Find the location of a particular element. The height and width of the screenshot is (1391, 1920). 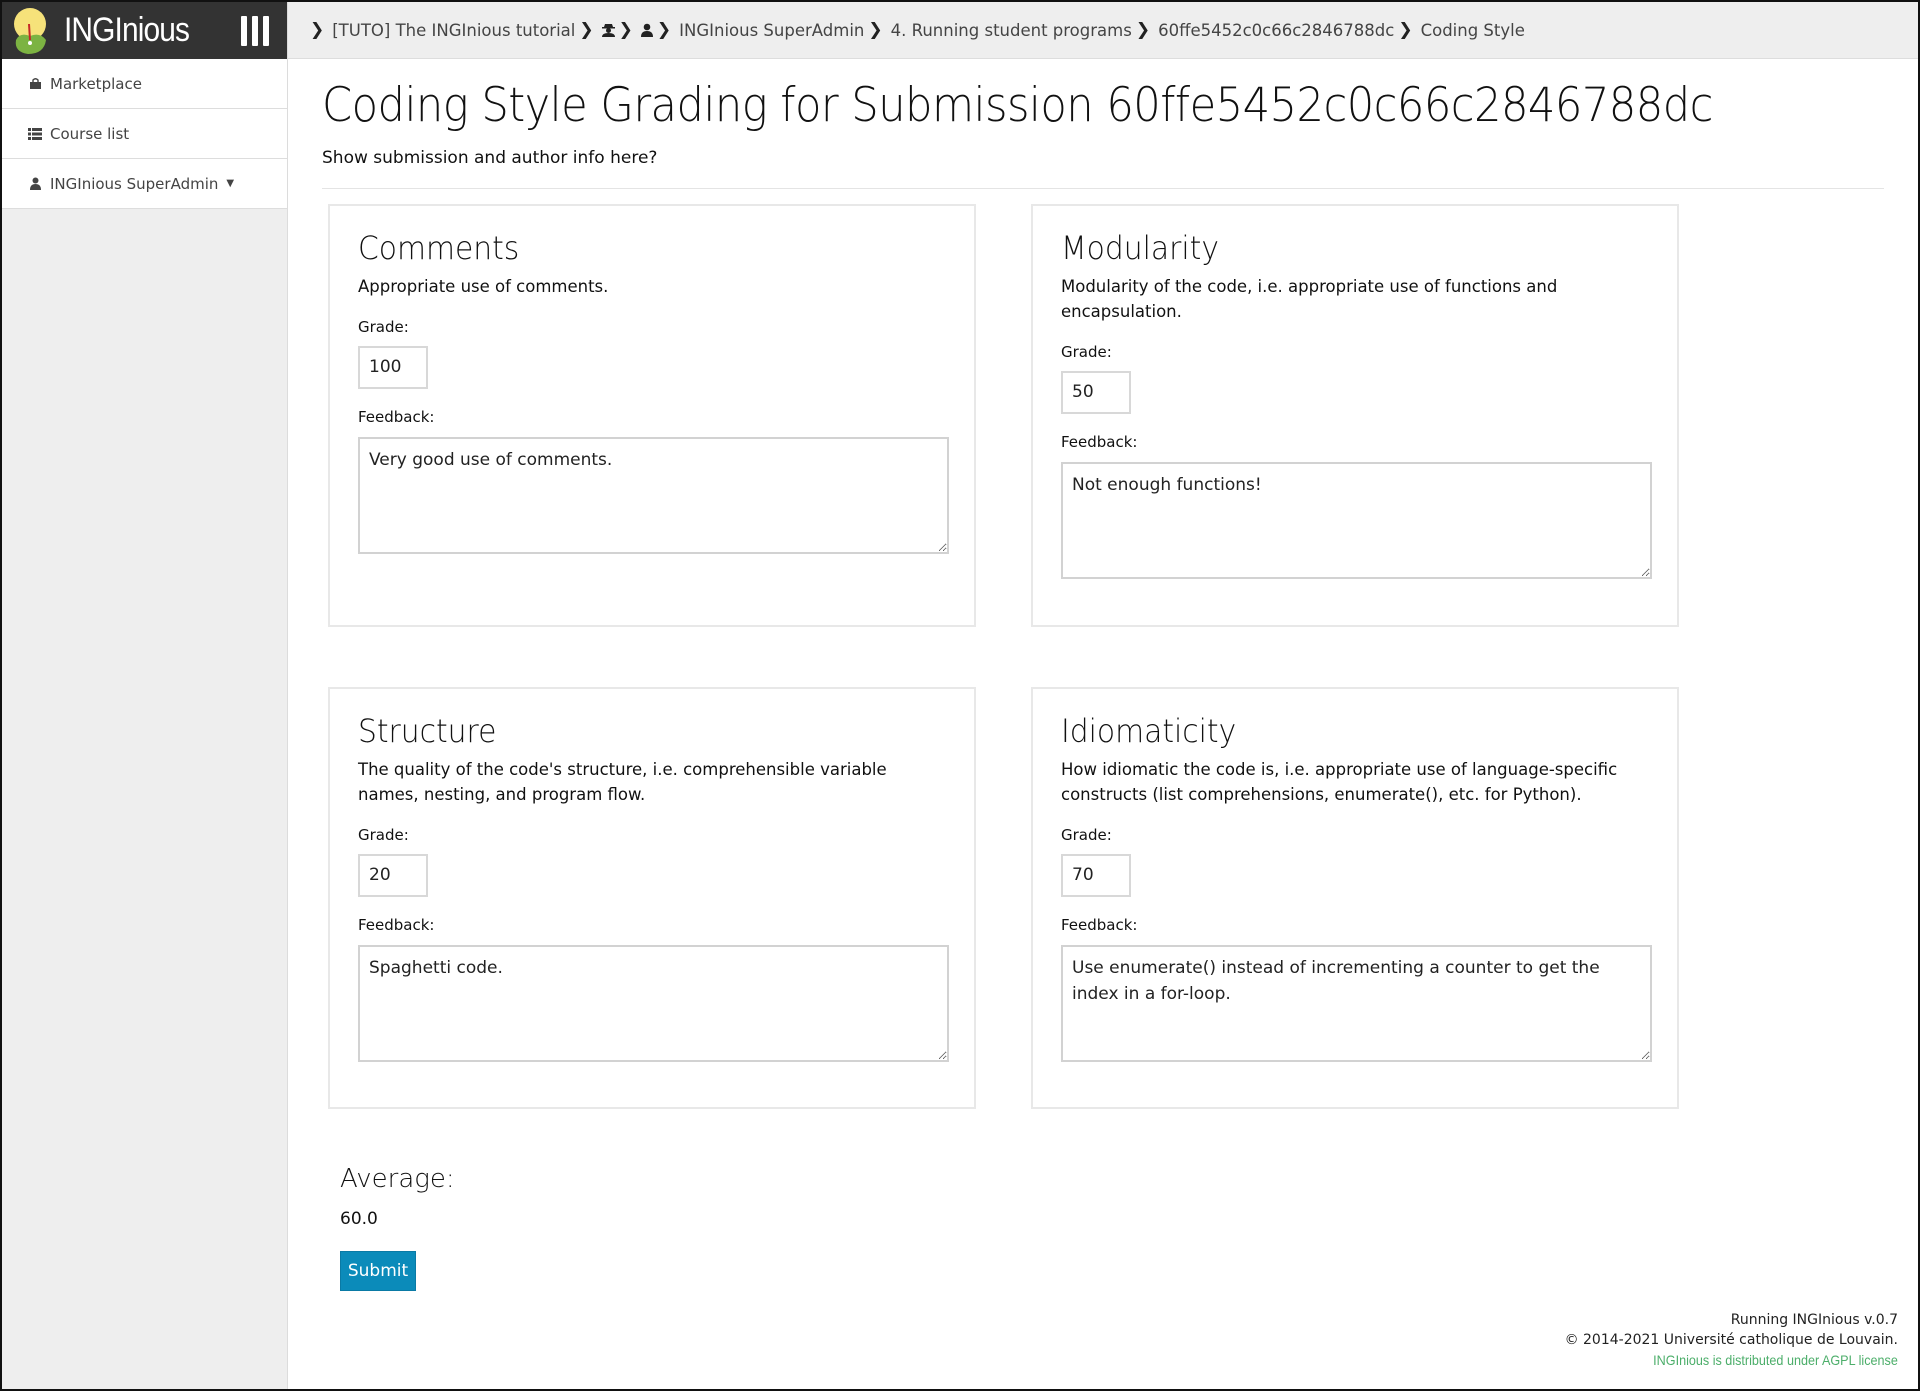

sidebar-item-label: Marketplace is located at coordinates (96, 83).